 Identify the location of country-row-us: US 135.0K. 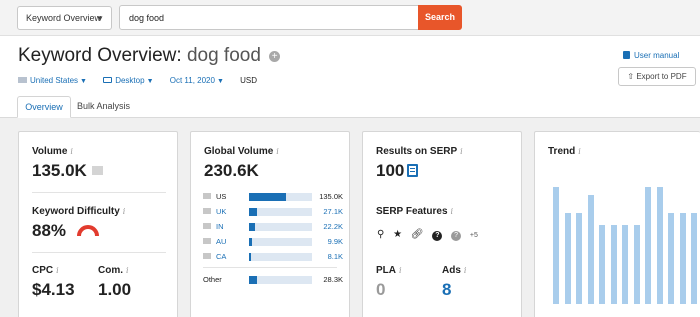
(273, 197).